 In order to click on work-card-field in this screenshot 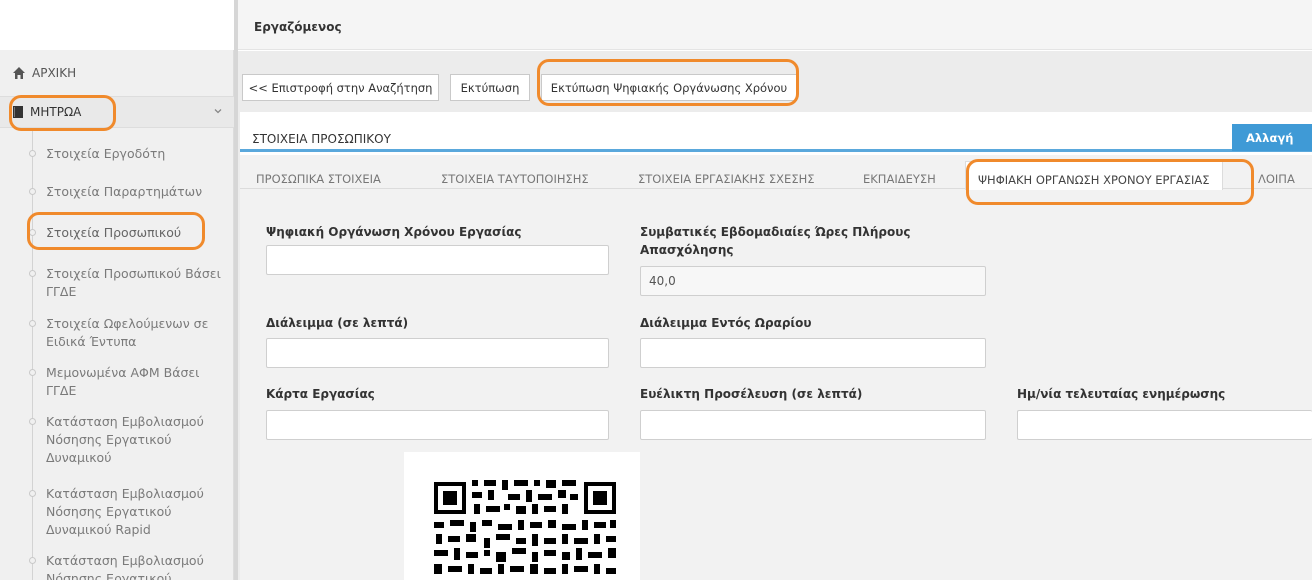, I will do `click(437, 425)`.